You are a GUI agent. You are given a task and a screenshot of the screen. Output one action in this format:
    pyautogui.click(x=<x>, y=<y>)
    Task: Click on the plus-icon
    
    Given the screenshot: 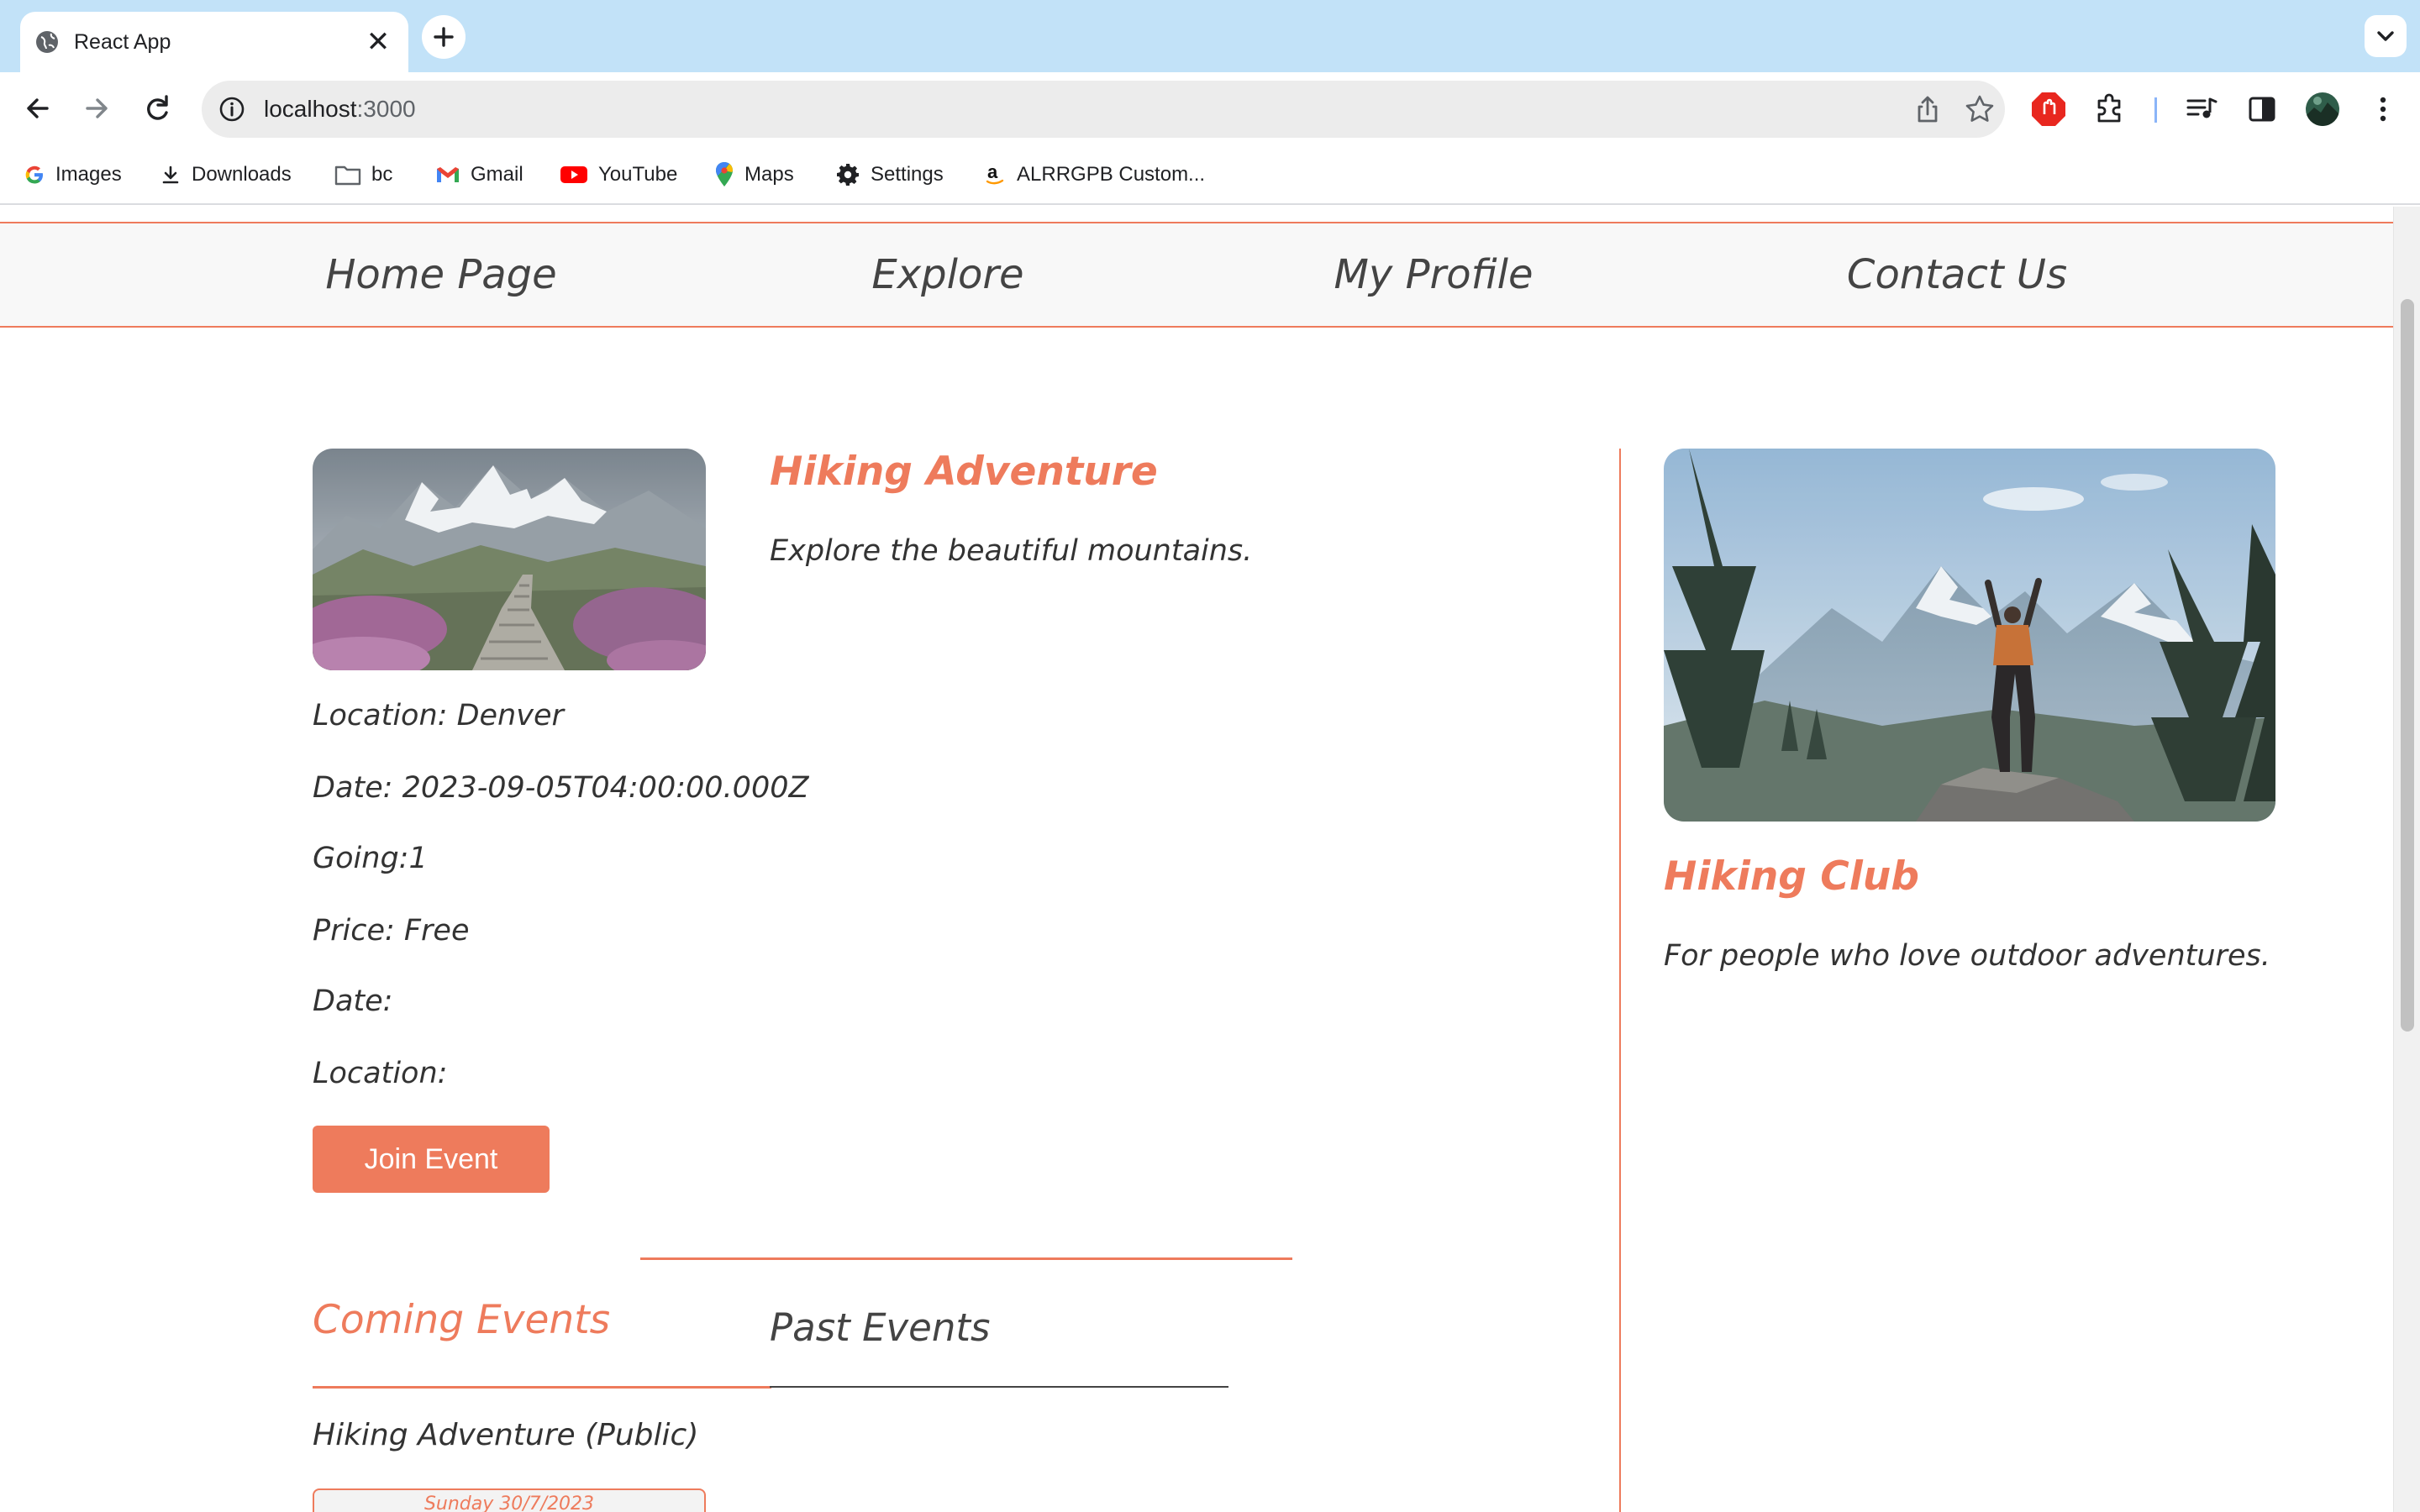 What is the action you would take?
    pyautogui.click(x=444, y=37)
    